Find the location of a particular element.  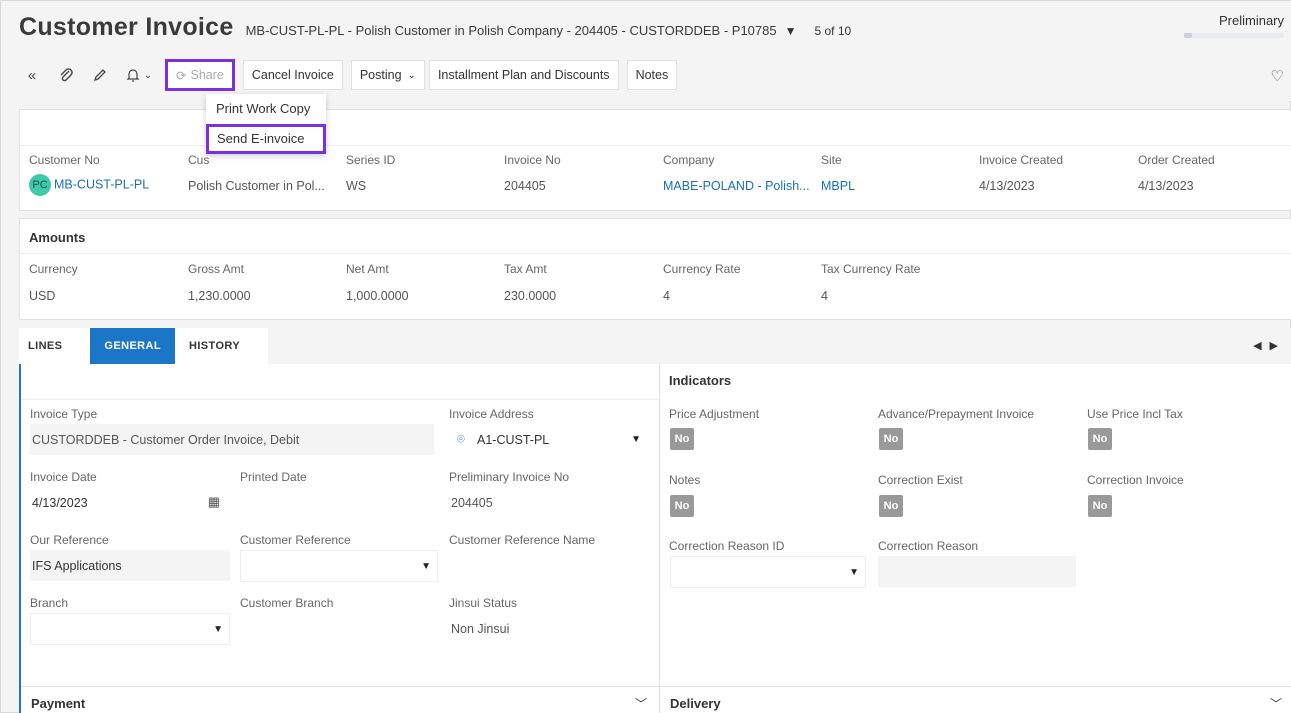

gross-amt-value: 1,230.0000 is located at coordinates (219, 296).